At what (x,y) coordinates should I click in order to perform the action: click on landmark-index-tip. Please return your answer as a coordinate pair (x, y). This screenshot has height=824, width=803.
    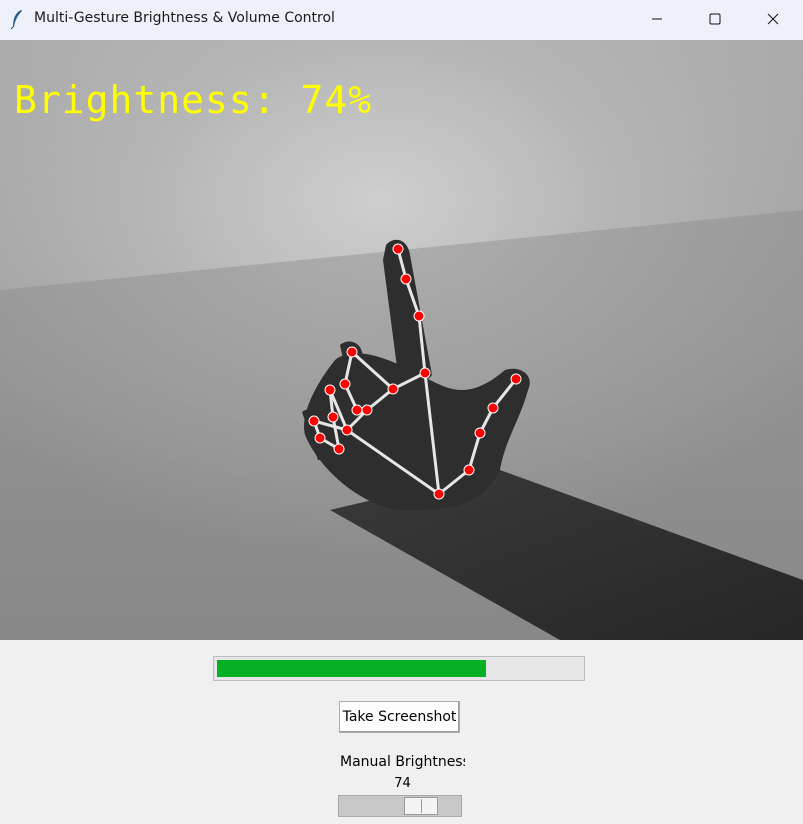
    Looking at the image, I should click on (398, 249).